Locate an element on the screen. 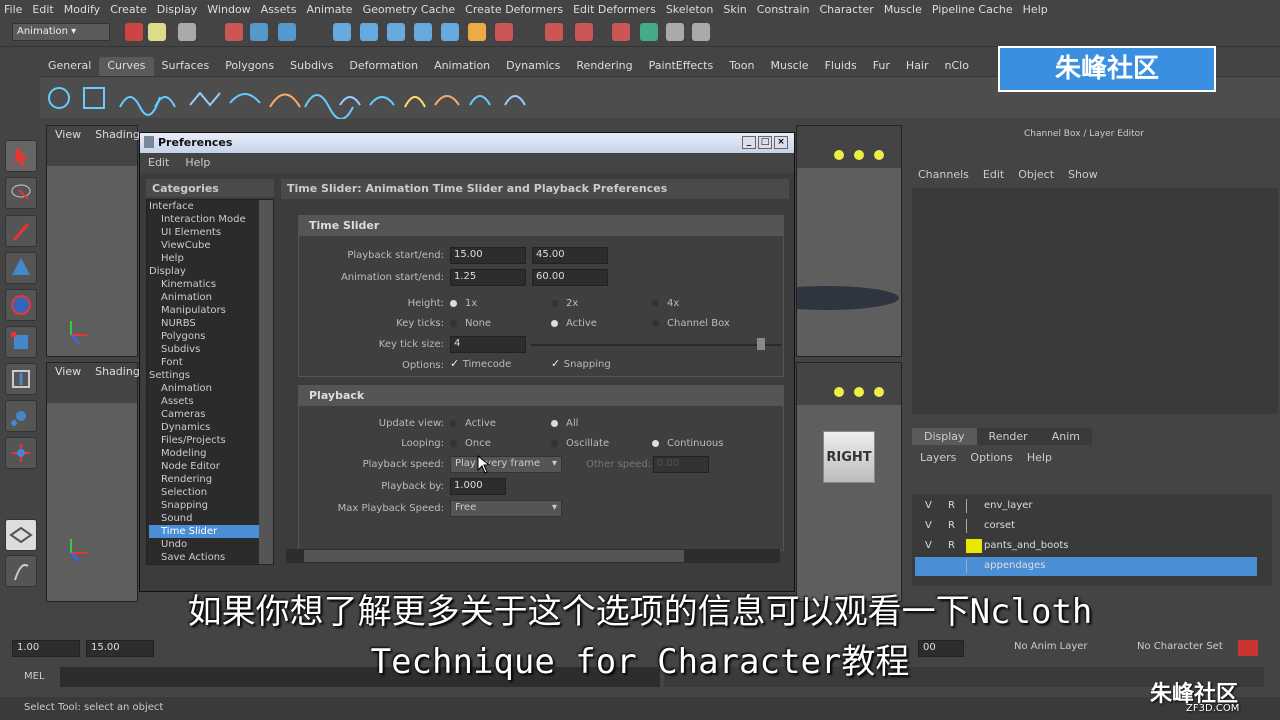  menu-display: Display is located at coordinates (177, 9).